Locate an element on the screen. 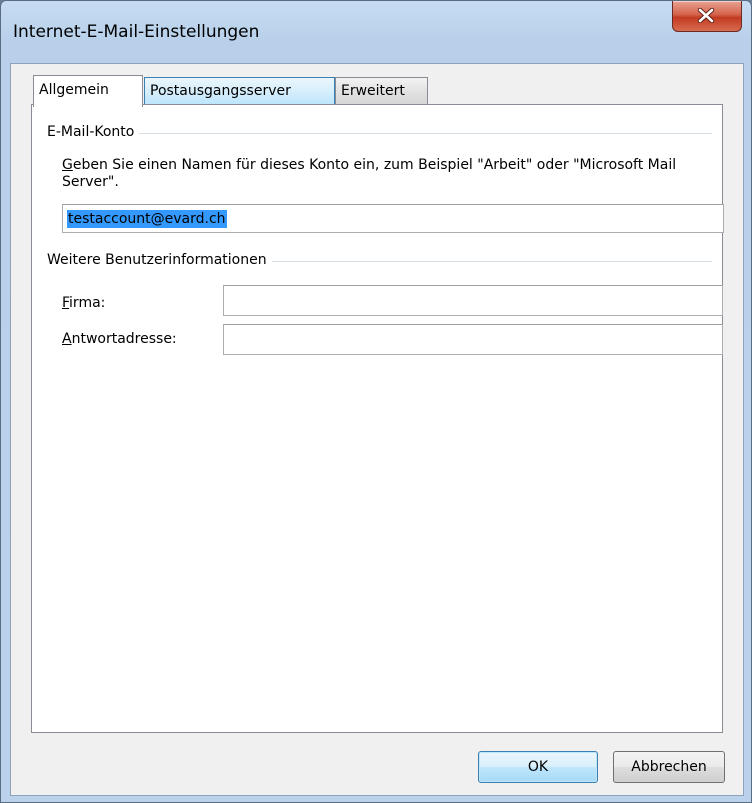 This screenshot has width=752, height=803. mnemonic-letter: F is located at coordinates (66, 303).